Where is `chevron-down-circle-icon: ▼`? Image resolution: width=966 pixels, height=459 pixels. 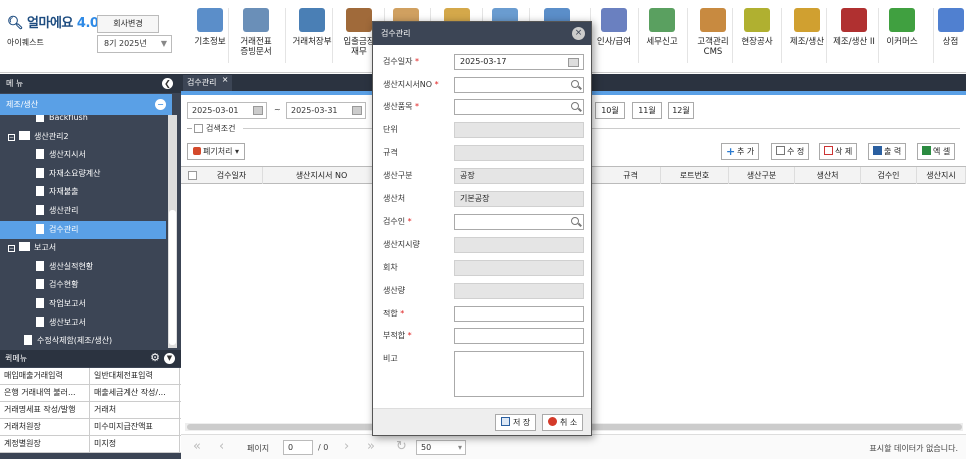 chevron-down-circle-icon: ▼ is located at coordinates (169, 358).